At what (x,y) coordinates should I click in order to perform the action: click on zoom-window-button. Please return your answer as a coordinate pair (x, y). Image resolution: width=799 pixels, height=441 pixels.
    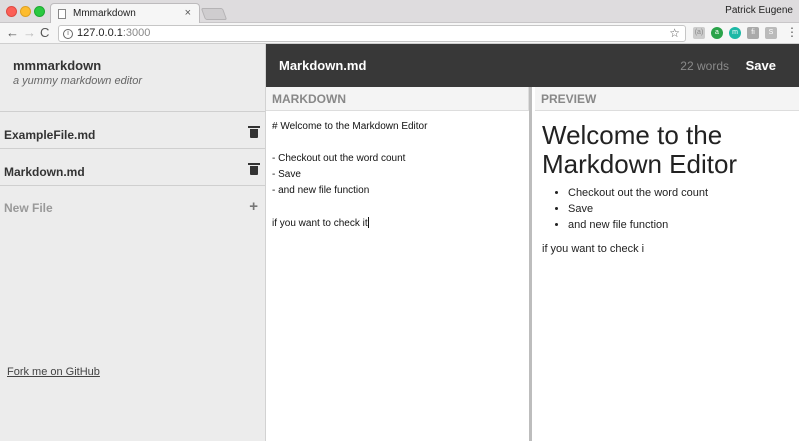
    Looking at the image, I should click on (39, 11).